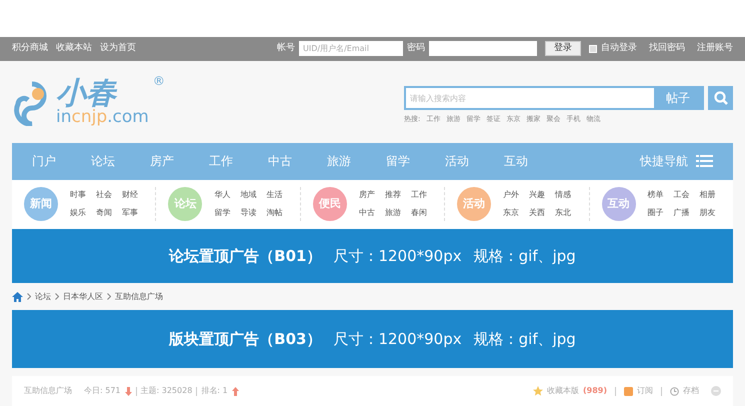  What do you see at coordinates (356, 161) in the screenshot?
I see `nav-item: 旅游` at bounding box center [356, 161].